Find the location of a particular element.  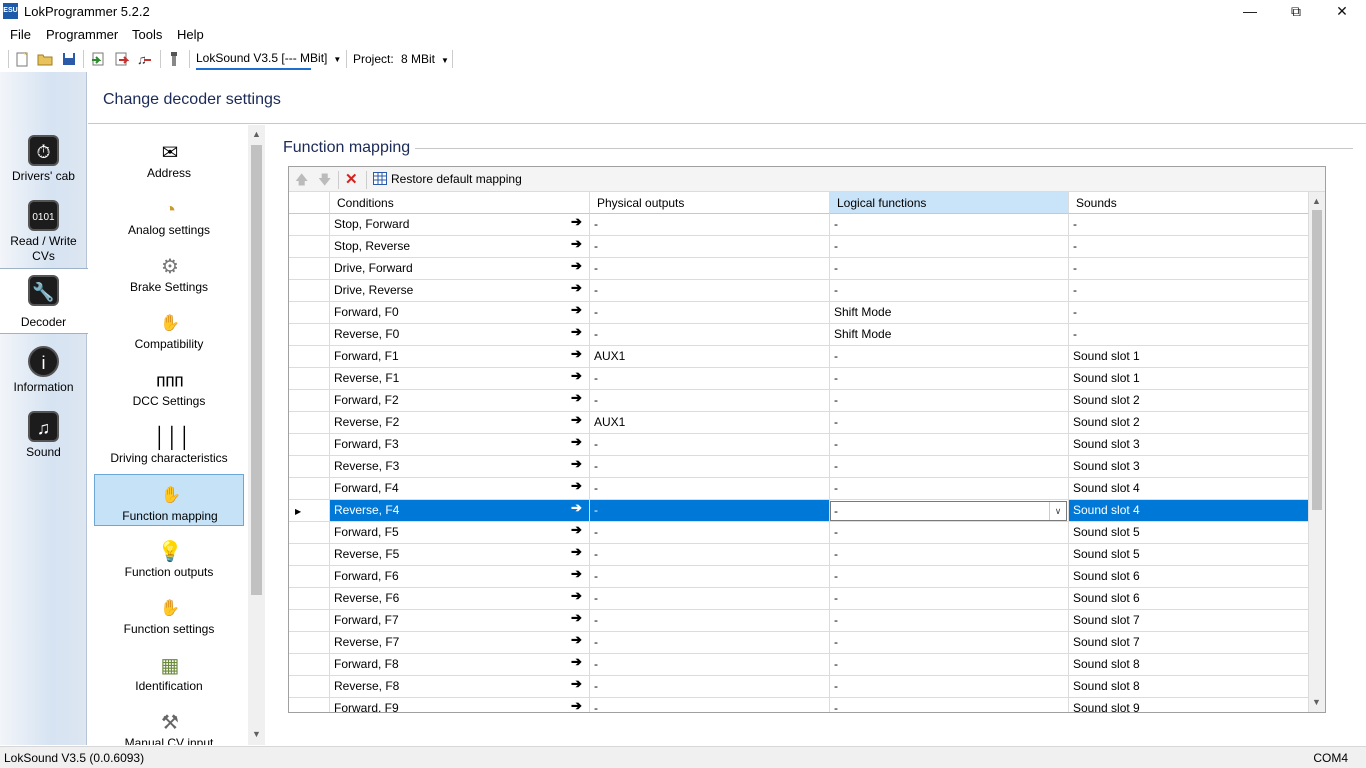

table-row: Reverse, F8- - Sound slot 8 ➔ is located at coordinates (799, 687).